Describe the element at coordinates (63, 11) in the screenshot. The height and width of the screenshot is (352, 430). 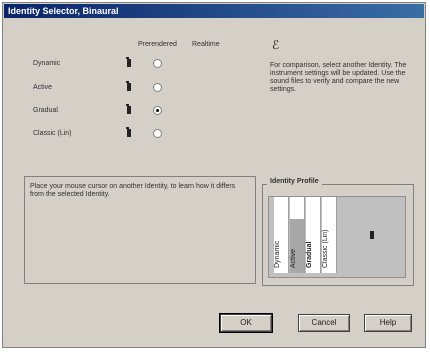
I see `window-title: Identity Selector, Binaural` at that location.